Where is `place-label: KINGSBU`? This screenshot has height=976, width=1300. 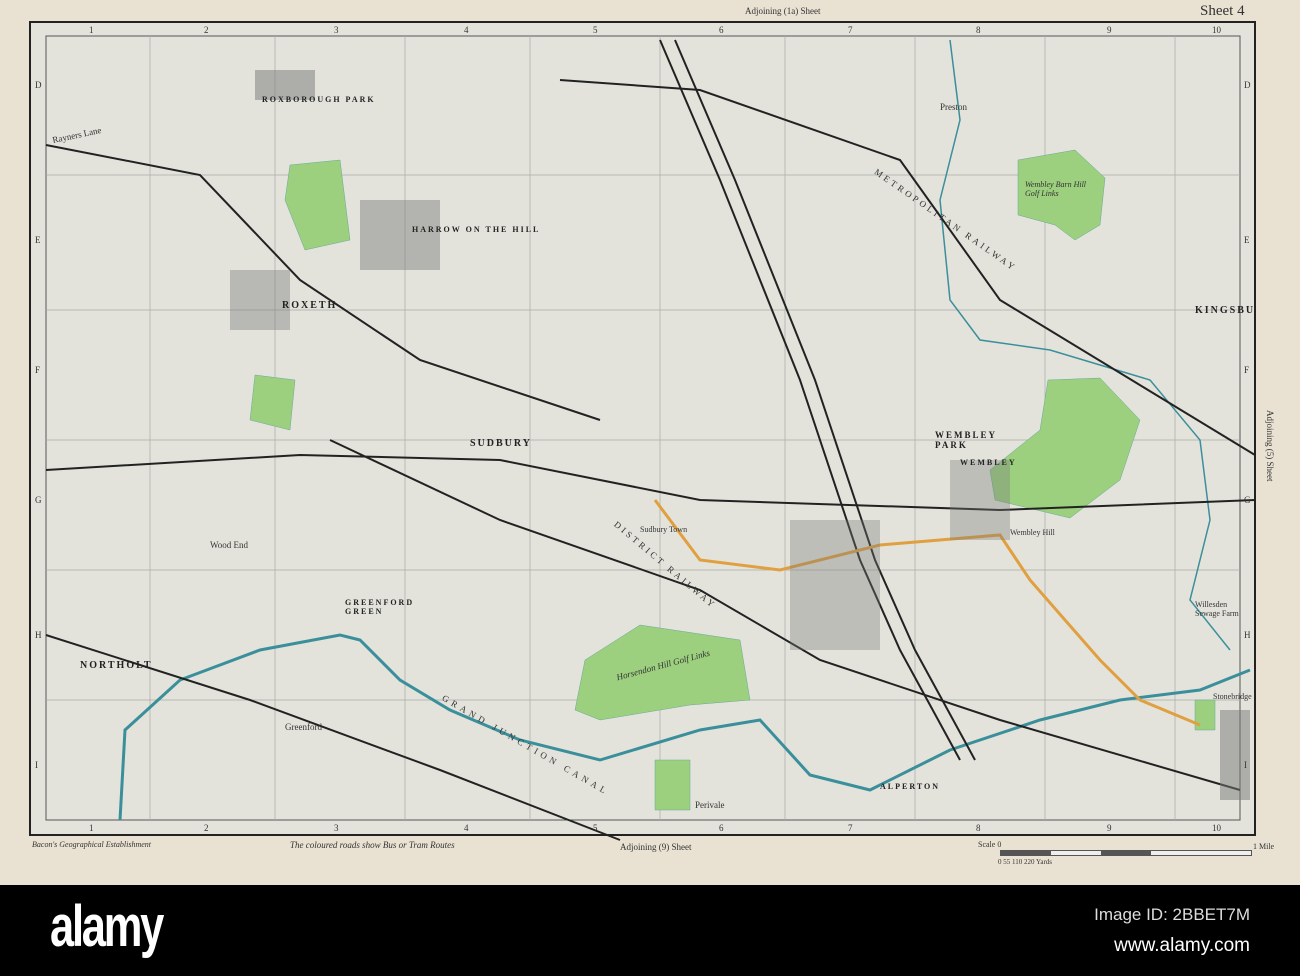 place-label: KINGSBU is located at coordinates (1225, 310).